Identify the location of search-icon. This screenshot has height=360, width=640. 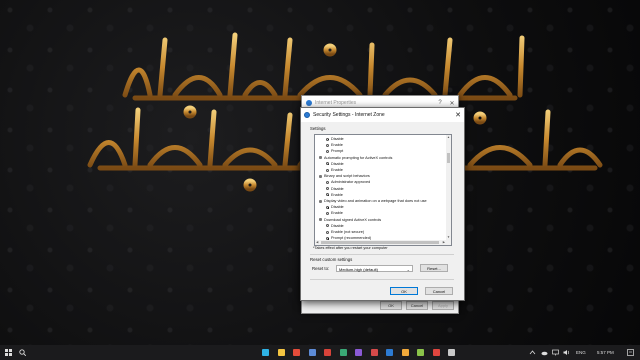
(22, 352).